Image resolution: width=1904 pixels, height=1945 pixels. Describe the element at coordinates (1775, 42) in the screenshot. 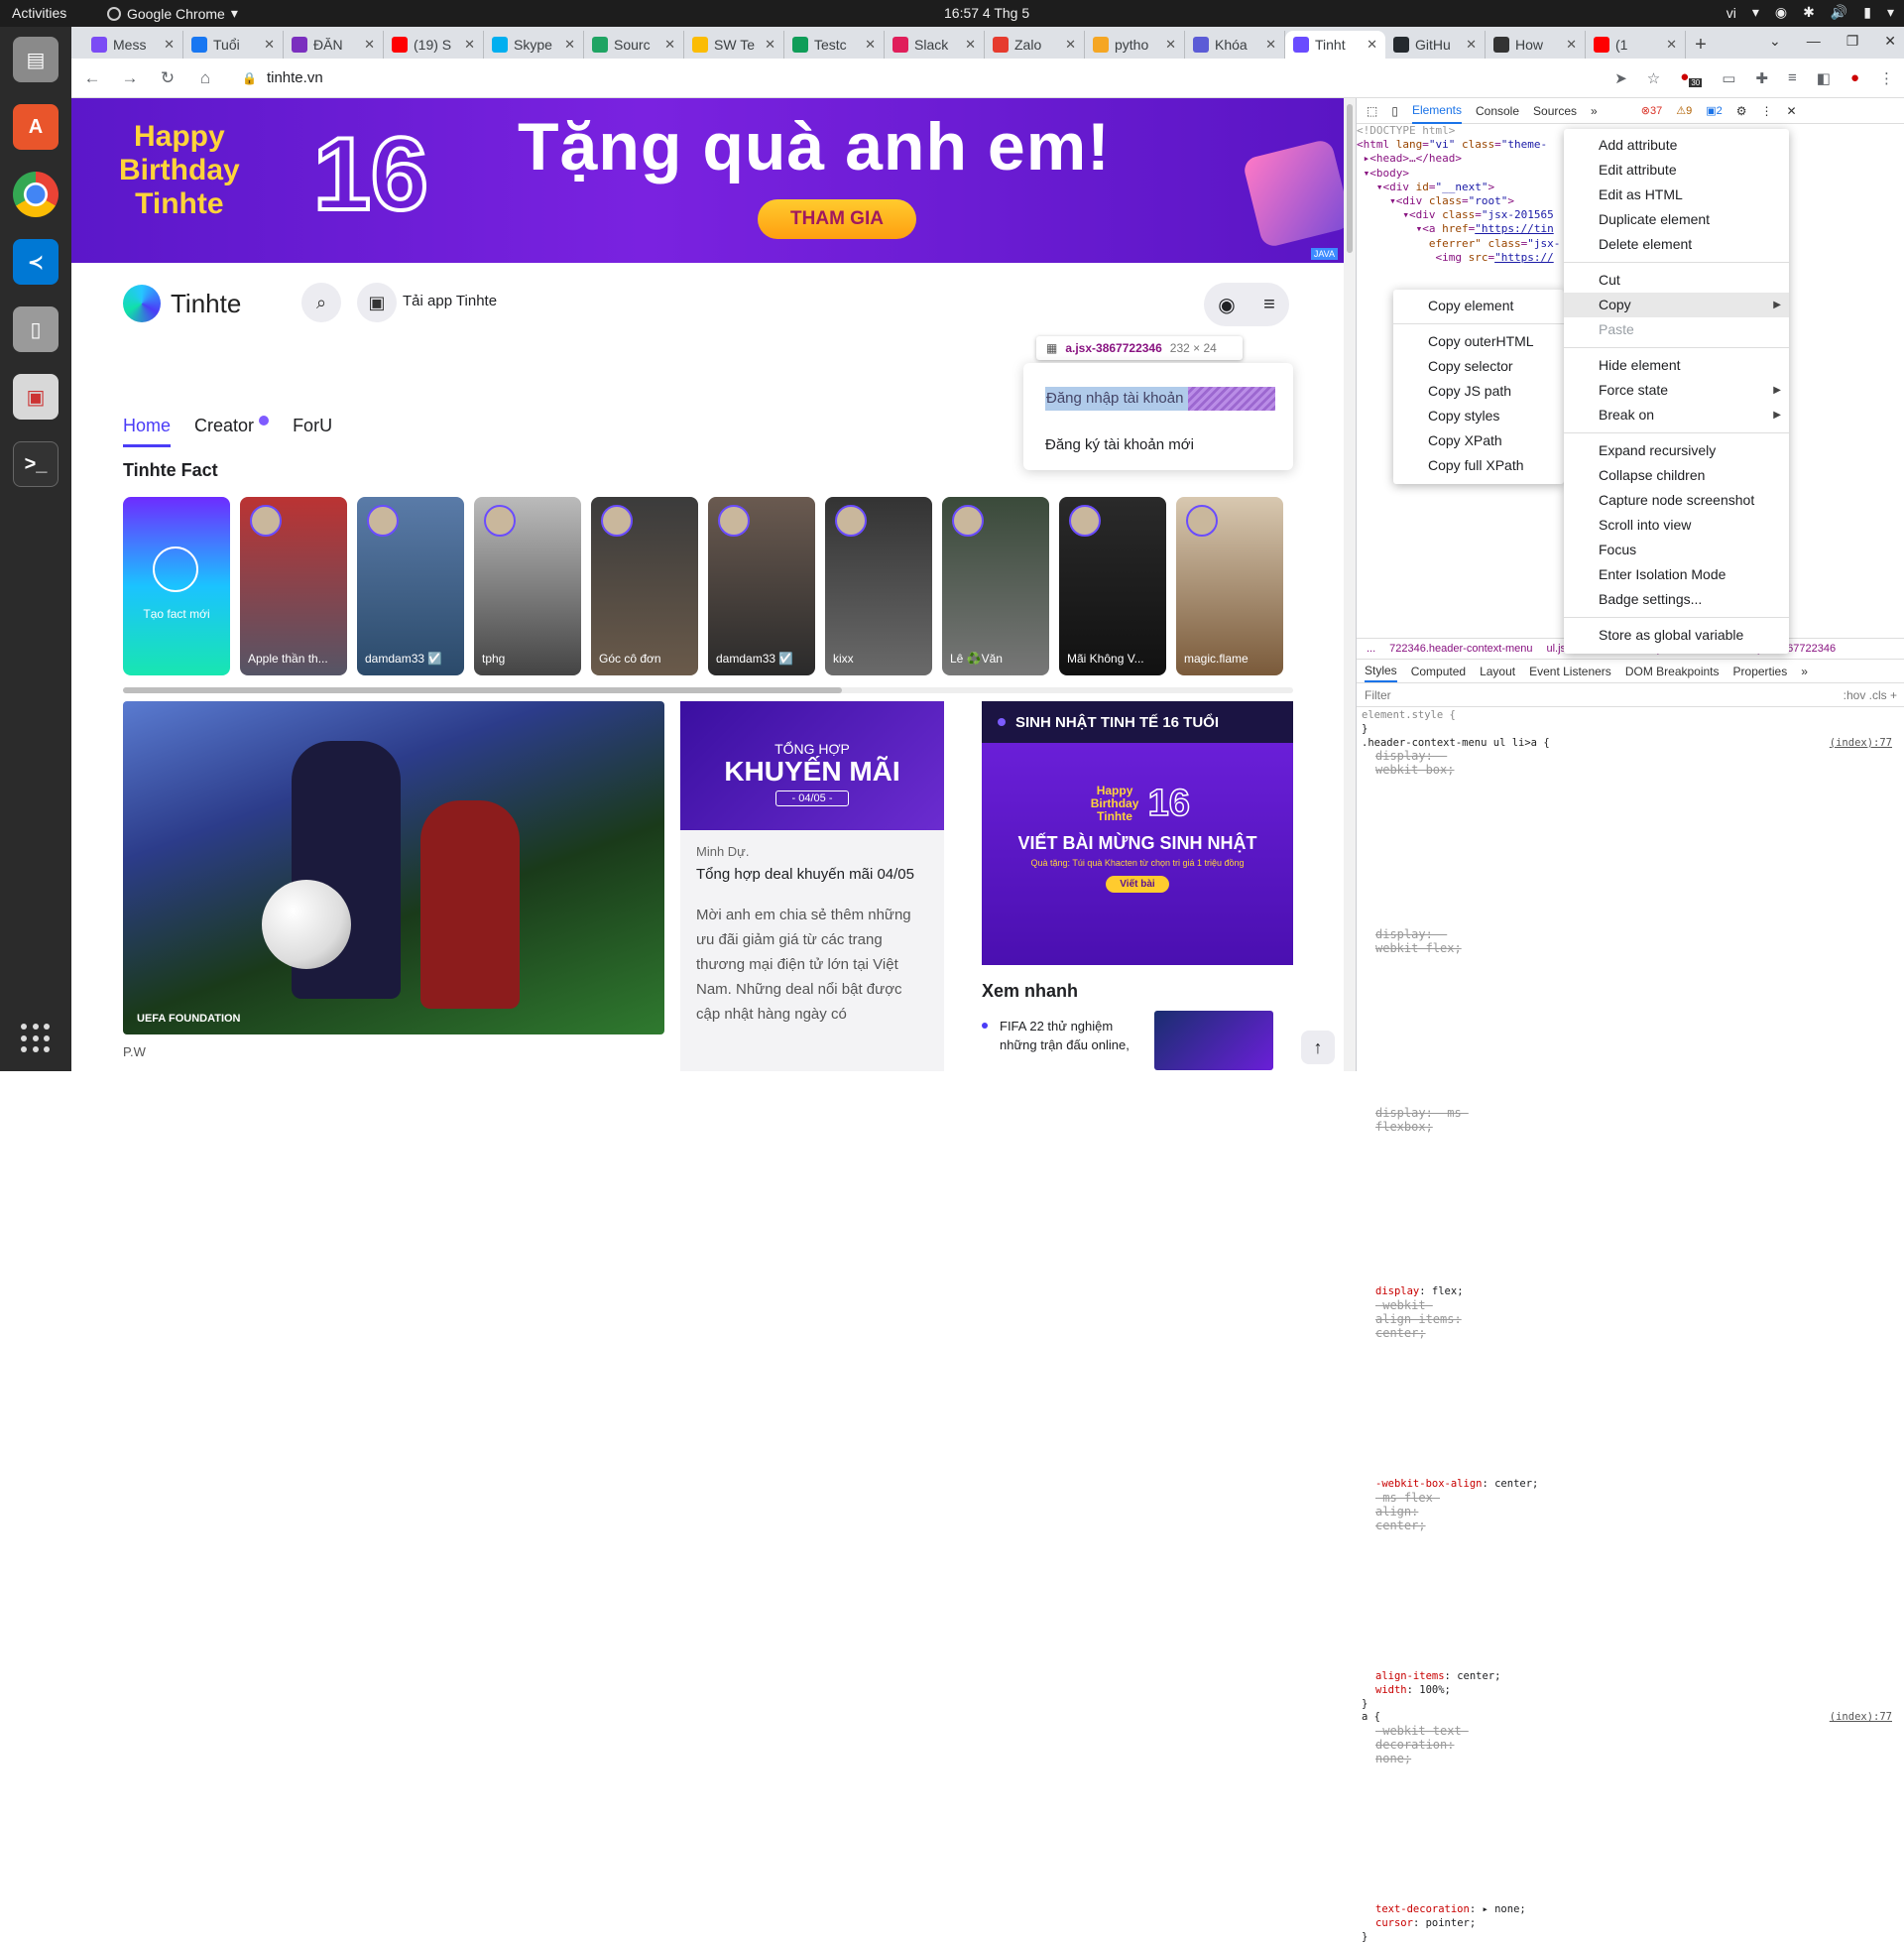

I see `chevron-down-icon: ⌄` at that location.